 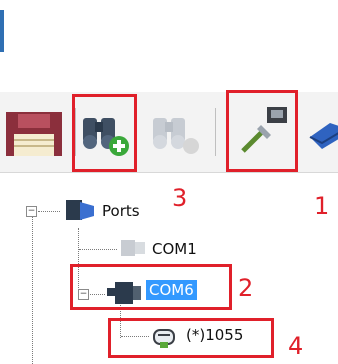 I want to click on tree-item-com6: COM6, so click(x=171, y=290).